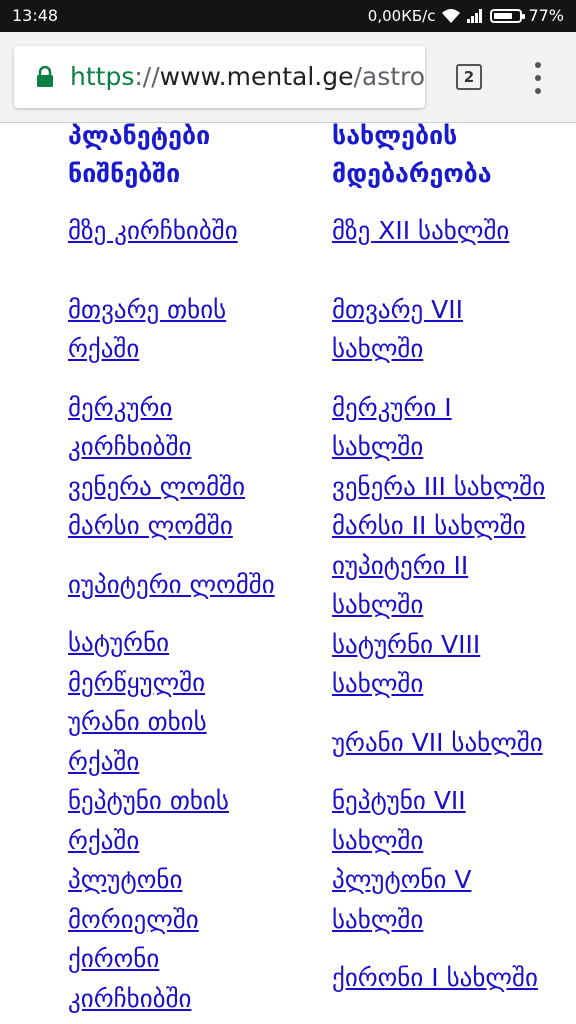 The image size is (576, 1024). What do you see at coordinates (389, 76) in the screenshot?
I see `url-path: /astro/c` at bounding box center [389, 76].